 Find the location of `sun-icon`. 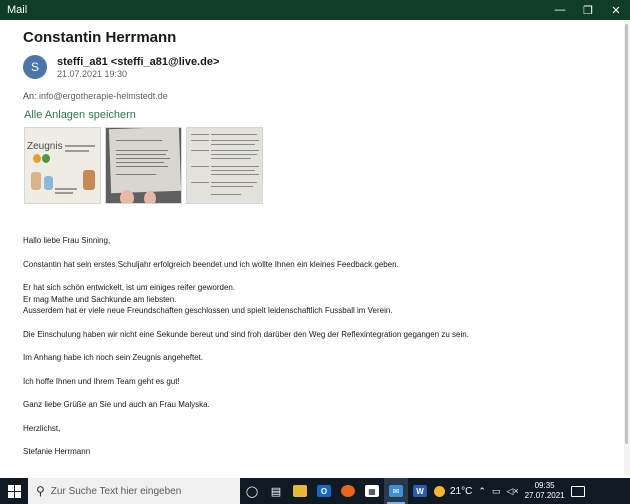

sun-icon is located at coordinates (439, 491).